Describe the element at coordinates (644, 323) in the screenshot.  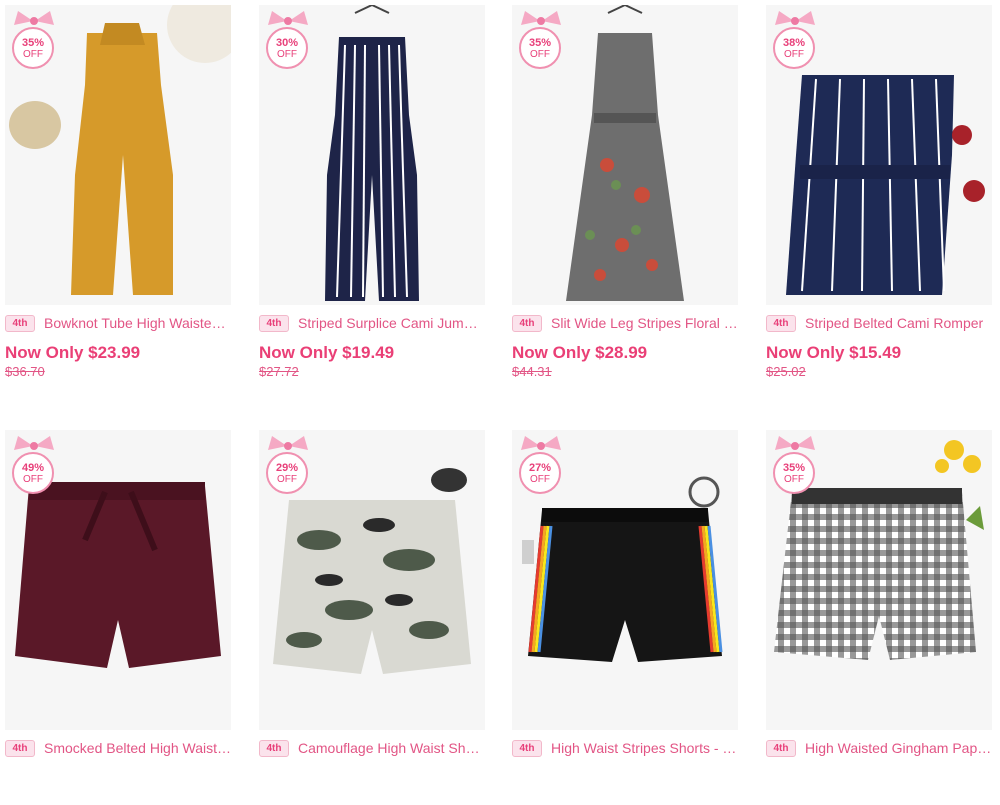
I see `product-title: Slit Wide Leg Stripes Floral Jumpsuit` at that location.